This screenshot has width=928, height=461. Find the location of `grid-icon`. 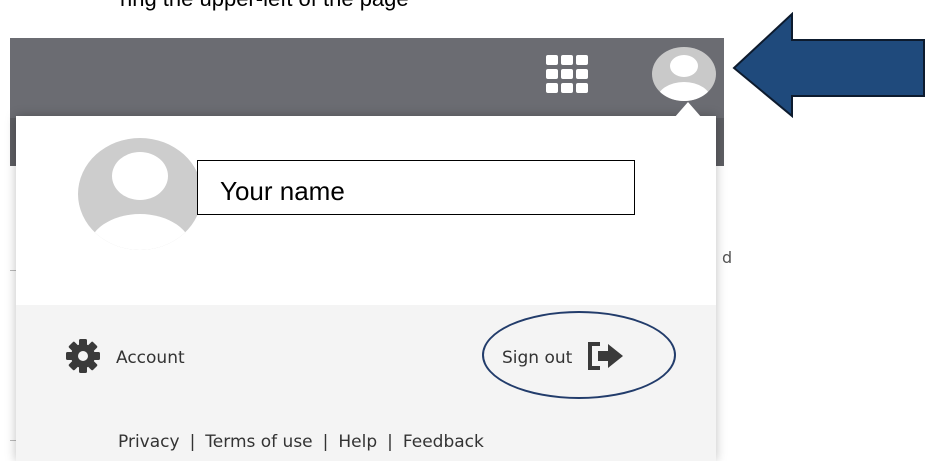

grid-icon is located at coordinates (566, 74).